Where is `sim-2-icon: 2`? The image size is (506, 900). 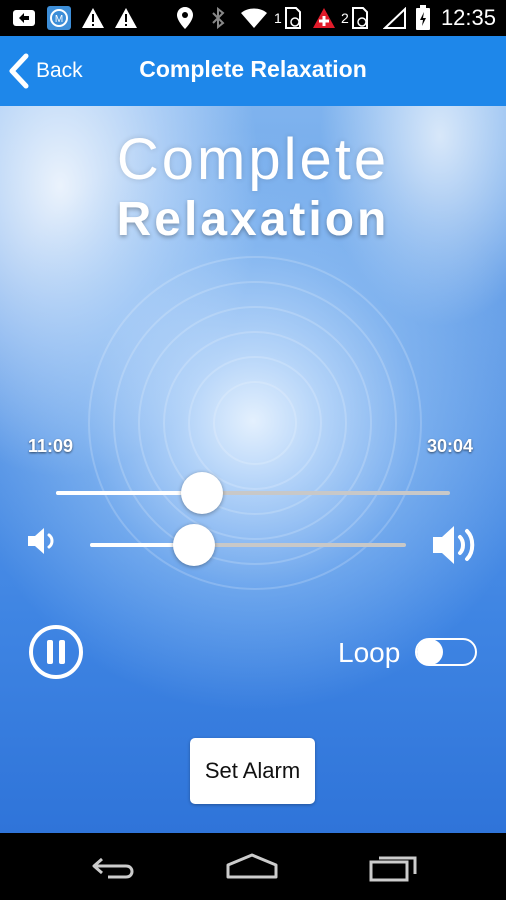
sim-2-icon: 2 is located at coordinates (355, 18).